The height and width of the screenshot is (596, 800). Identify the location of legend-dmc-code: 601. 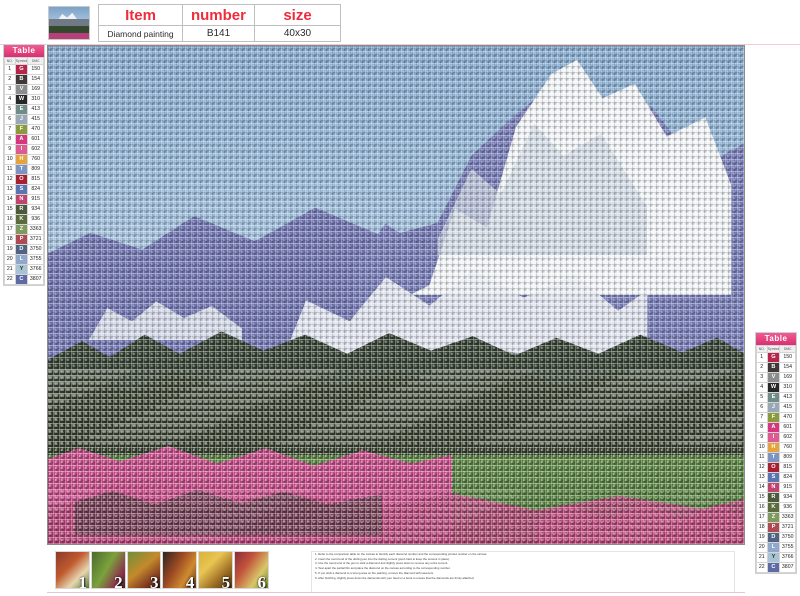
(35, 139).